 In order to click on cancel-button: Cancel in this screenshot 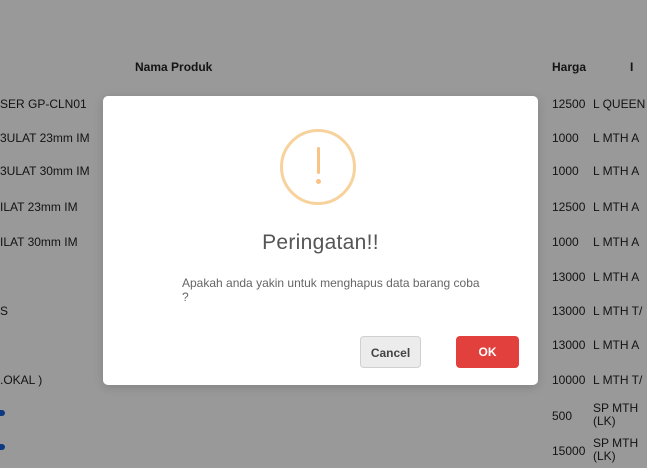, I will do `click(390, 352)`.